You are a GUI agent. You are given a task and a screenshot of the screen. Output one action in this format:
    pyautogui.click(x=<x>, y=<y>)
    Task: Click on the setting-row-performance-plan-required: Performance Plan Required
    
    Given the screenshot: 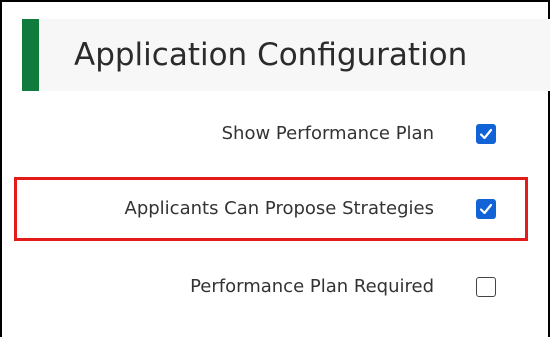 What is the action you would take?
    pyautogui.click(x=276, y=287)
    